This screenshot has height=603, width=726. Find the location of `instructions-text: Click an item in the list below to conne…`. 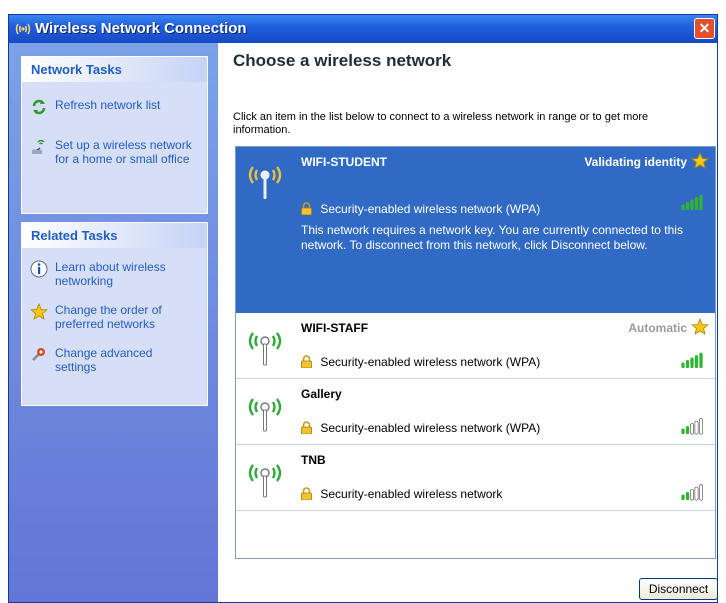

instructions-text: Click an item in the list below to conne… is located at coordinates (441, 123).